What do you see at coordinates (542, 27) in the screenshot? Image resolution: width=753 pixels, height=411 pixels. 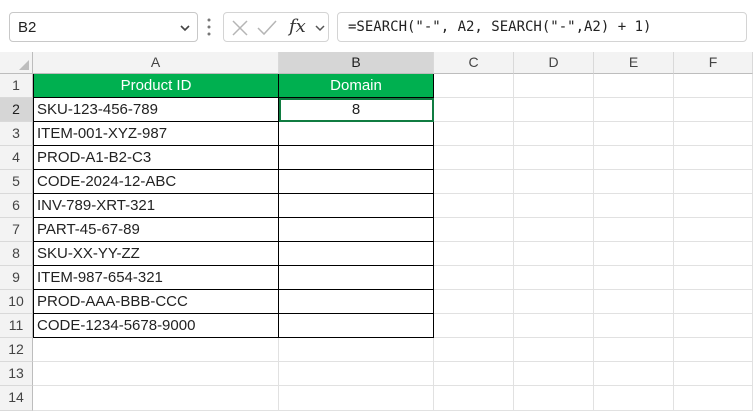 I see `formula-input: =SEARCH("-", A2, SEARCH("-",A2) + 1)` at bounding box center [542, 27].